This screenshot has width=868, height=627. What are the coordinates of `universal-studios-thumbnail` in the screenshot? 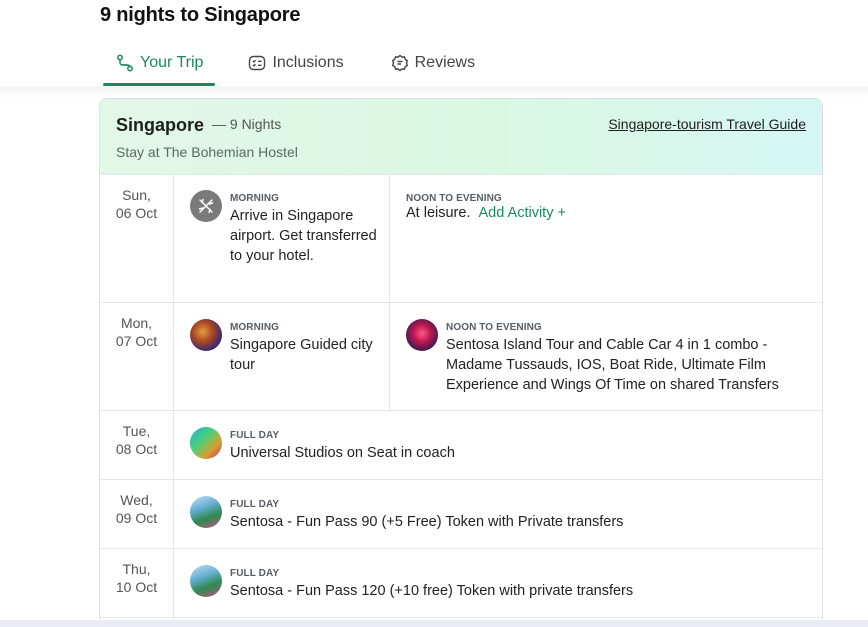 It's located at (206, 443).